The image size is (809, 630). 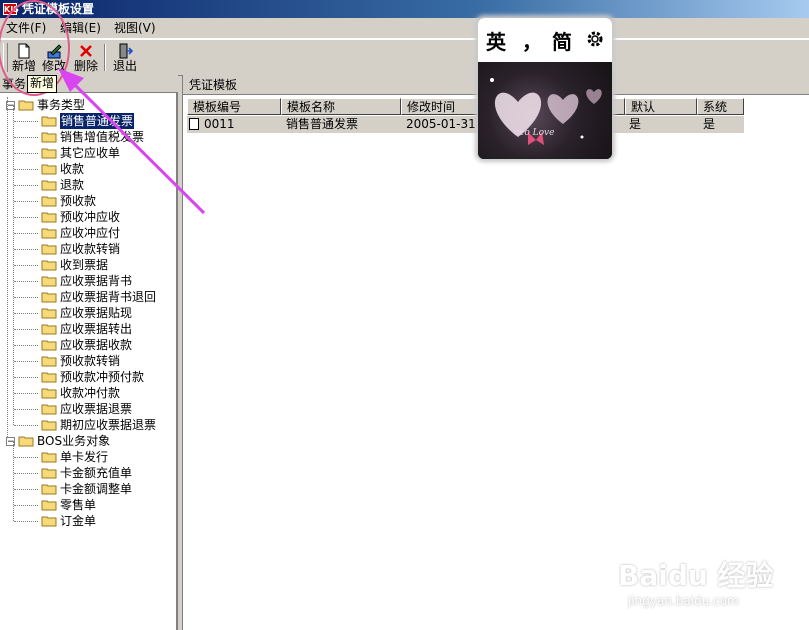 I want to click on left-panel-header-label: 事务, so click(x=14, y=84).